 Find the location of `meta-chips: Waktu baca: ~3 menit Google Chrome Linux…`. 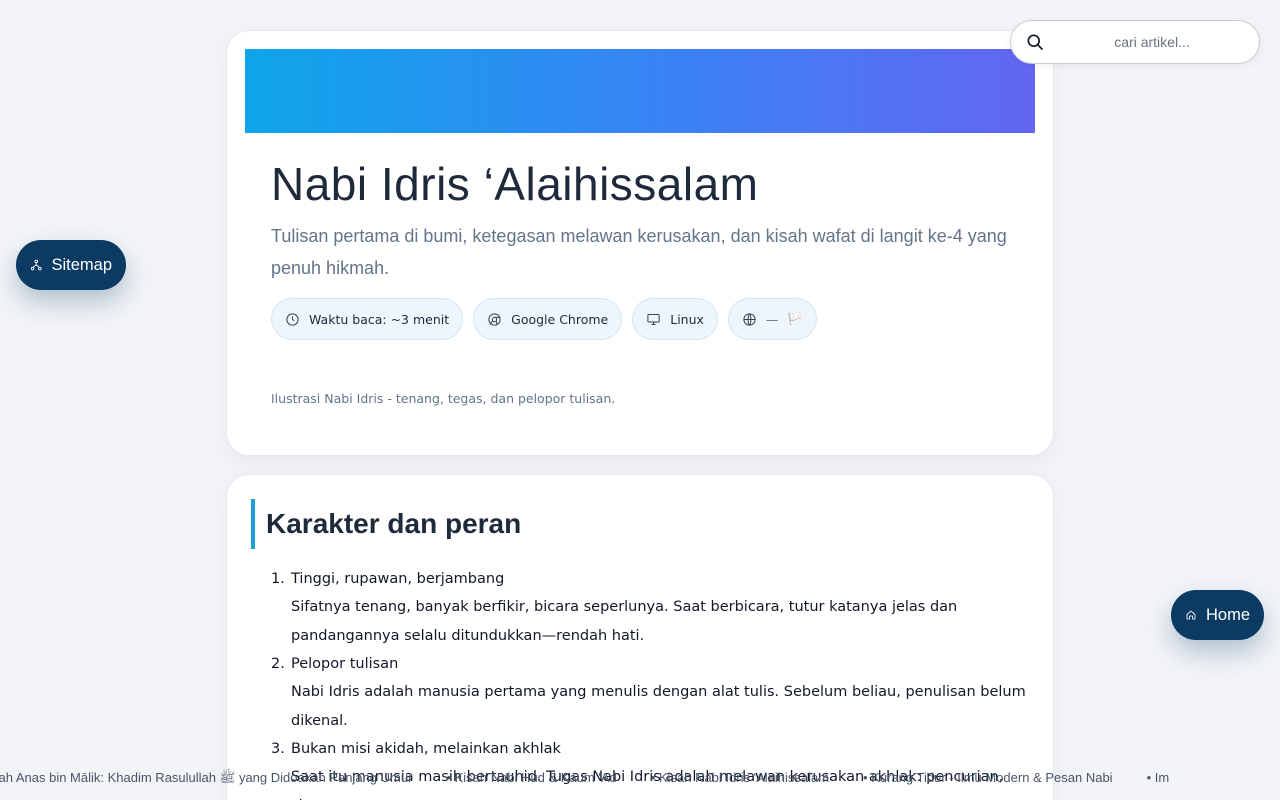

meta-chips: Waktu baca: ~3 menit Google Chrome Linux… is located at coordinates (544, 319).